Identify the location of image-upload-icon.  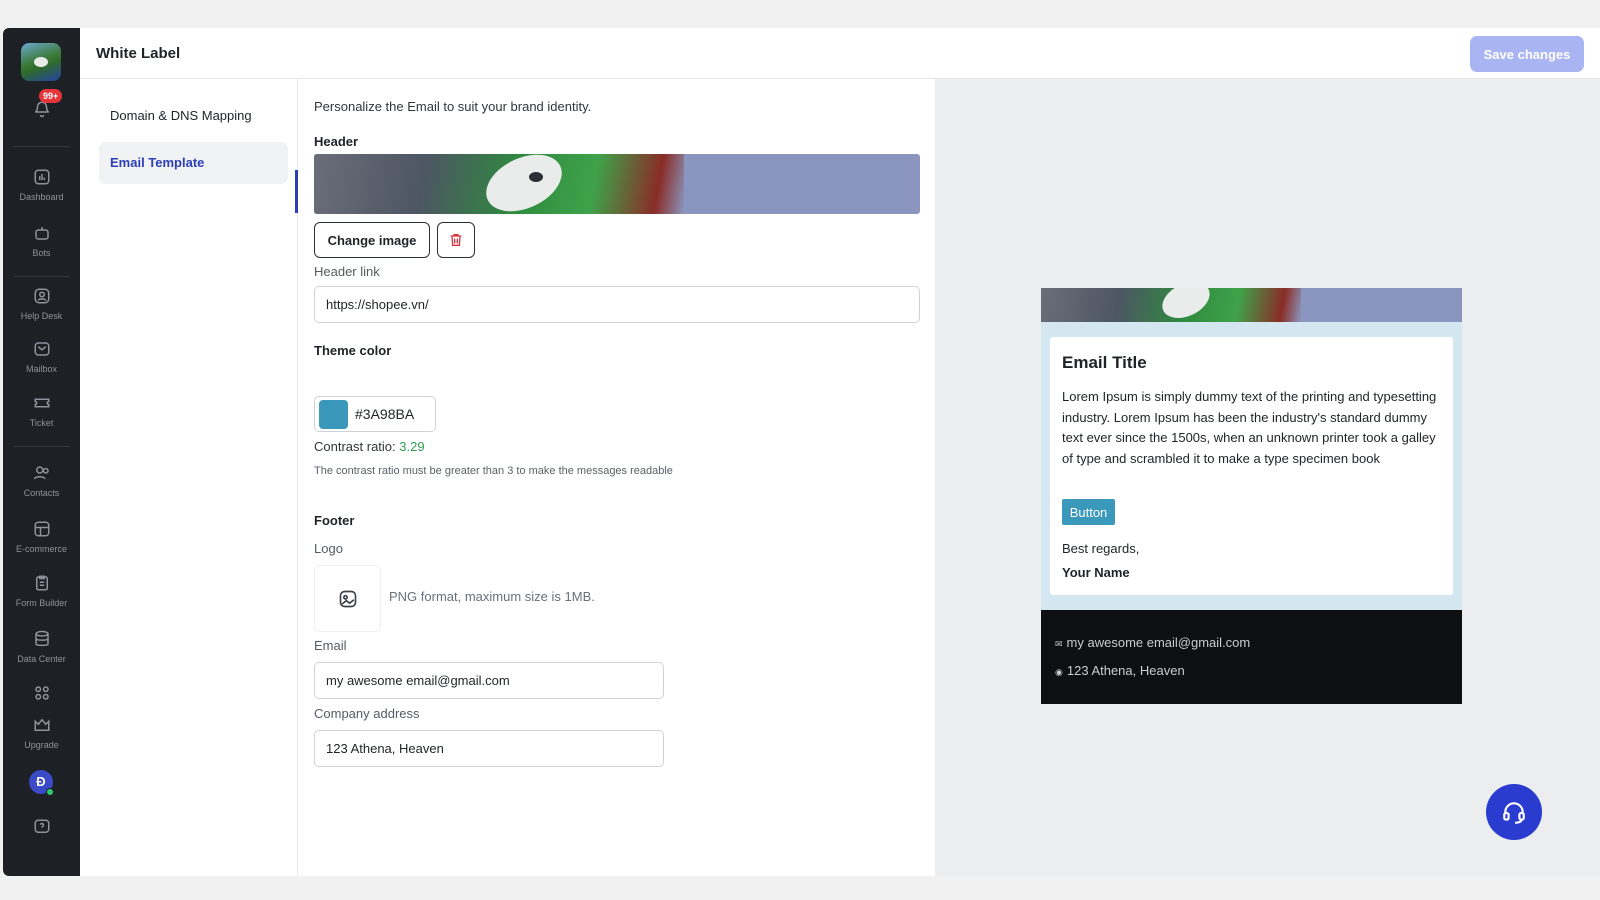
(348, 599).